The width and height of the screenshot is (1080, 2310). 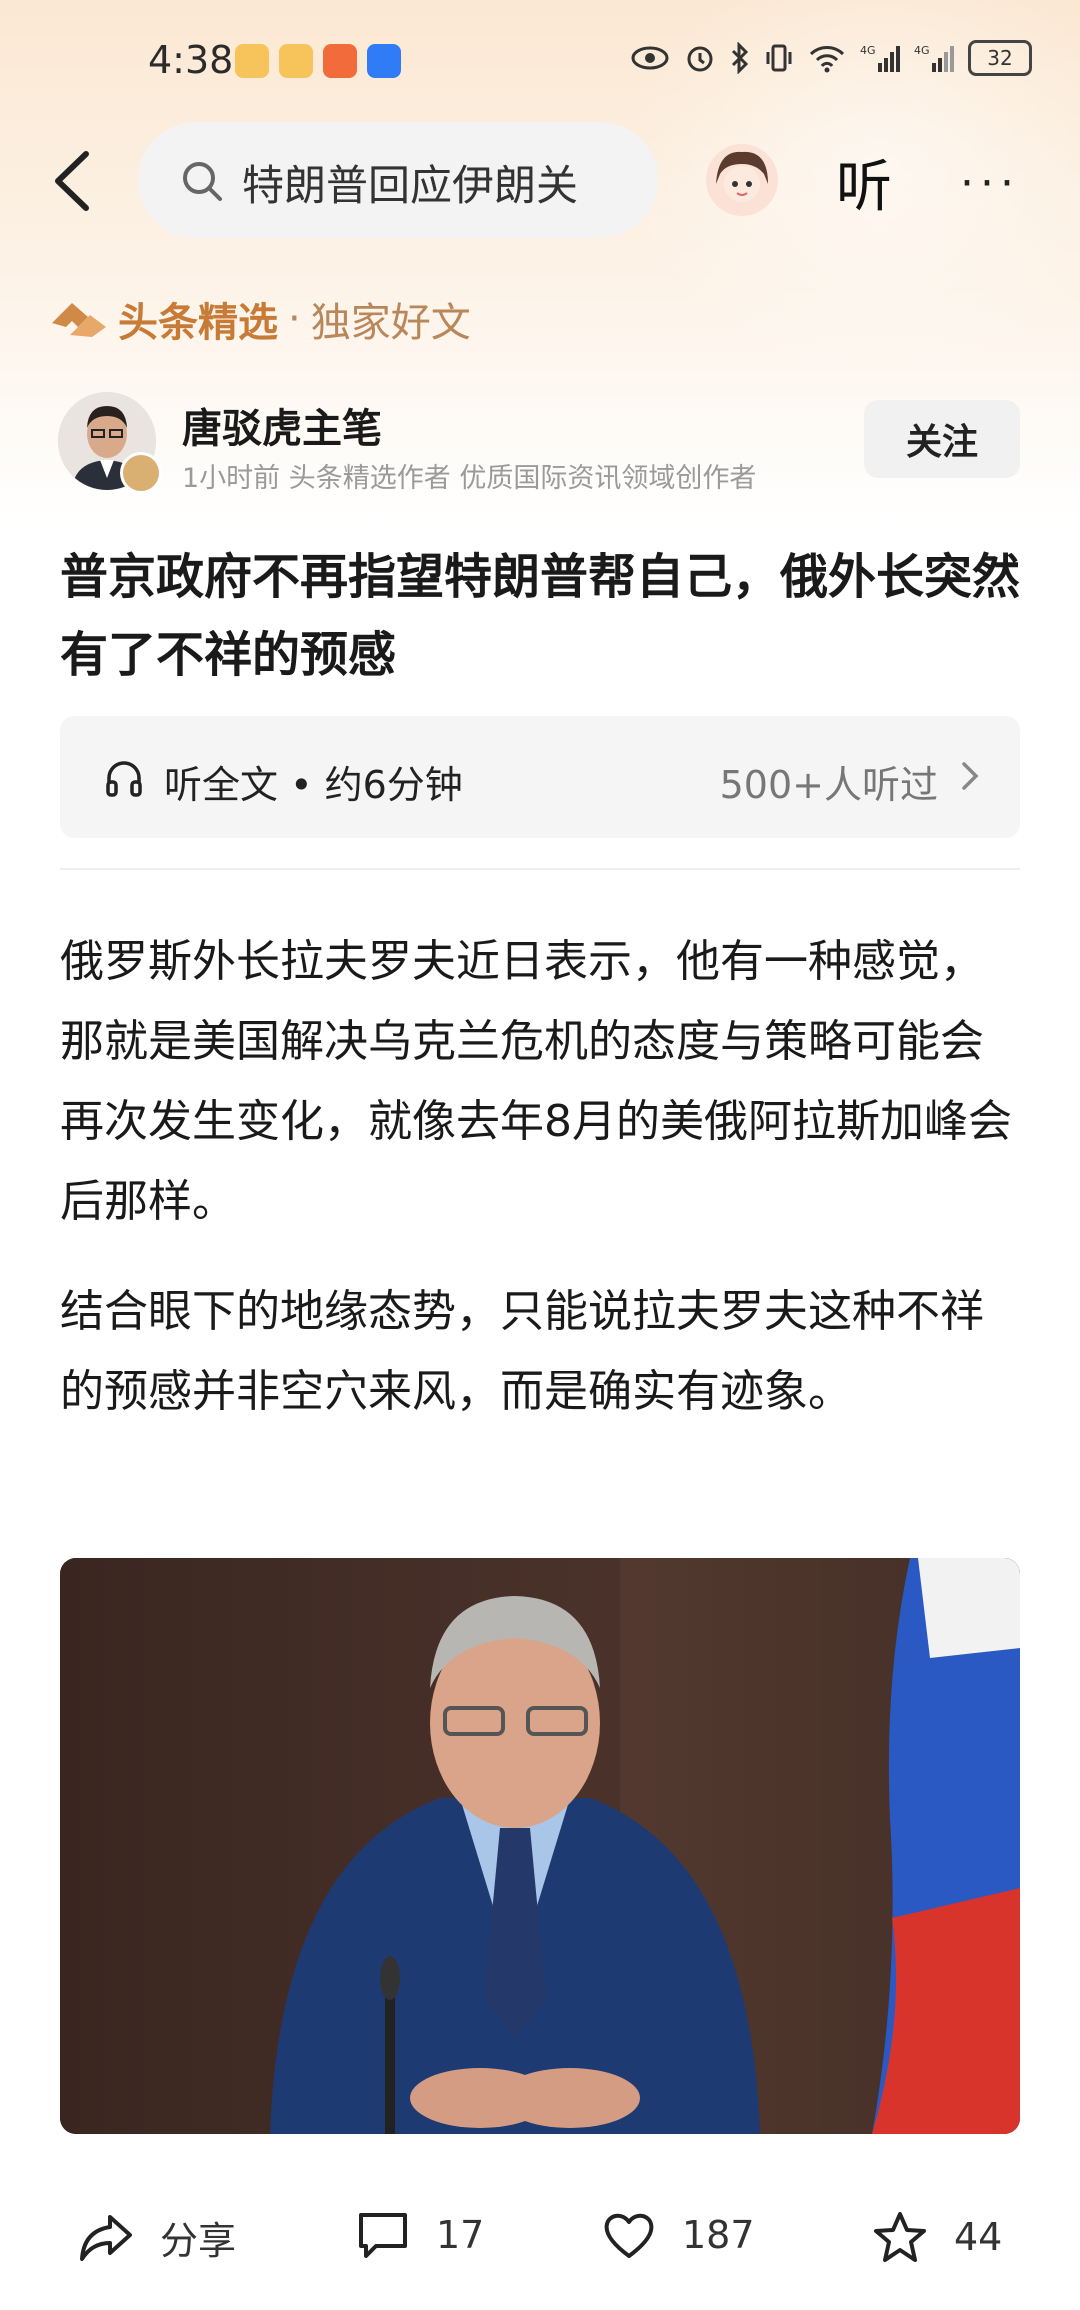 What do you see at coordinates (1000, 58) in the screenshot?
I see `battery-indicator: 32` at bounding box center [1000, 58].